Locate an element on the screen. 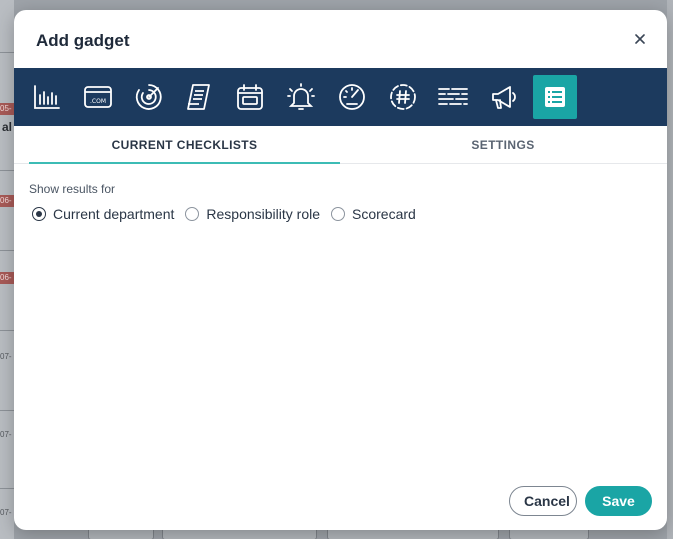  background-date-chip: 05- is located at coordinates (7, 109).